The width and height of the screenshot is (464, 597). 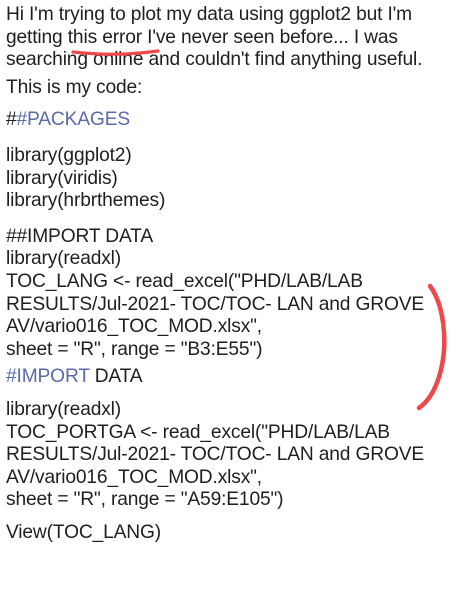 I want to click on code-line: TOC_LANG <- read_excel("PHD/LAB/LAB, so click(x=184, y=281).